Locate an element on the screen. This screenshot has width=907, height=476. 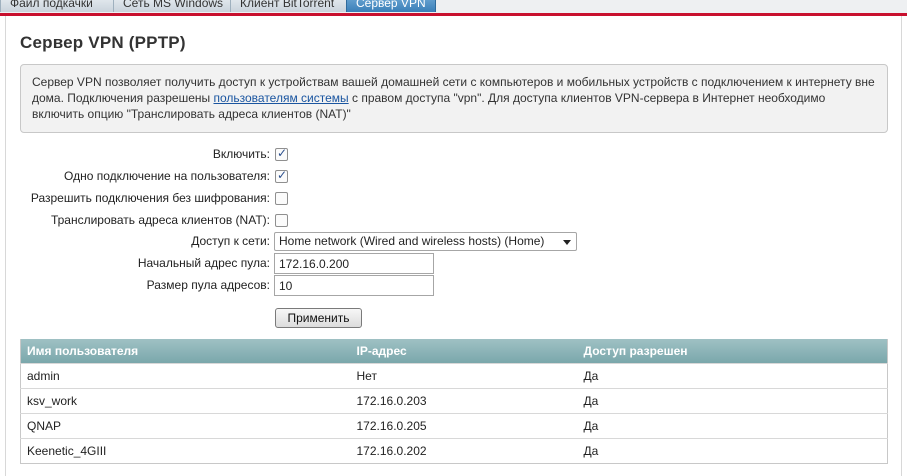
tab-label: Сервер VPN is located at coordinates (391, 5).